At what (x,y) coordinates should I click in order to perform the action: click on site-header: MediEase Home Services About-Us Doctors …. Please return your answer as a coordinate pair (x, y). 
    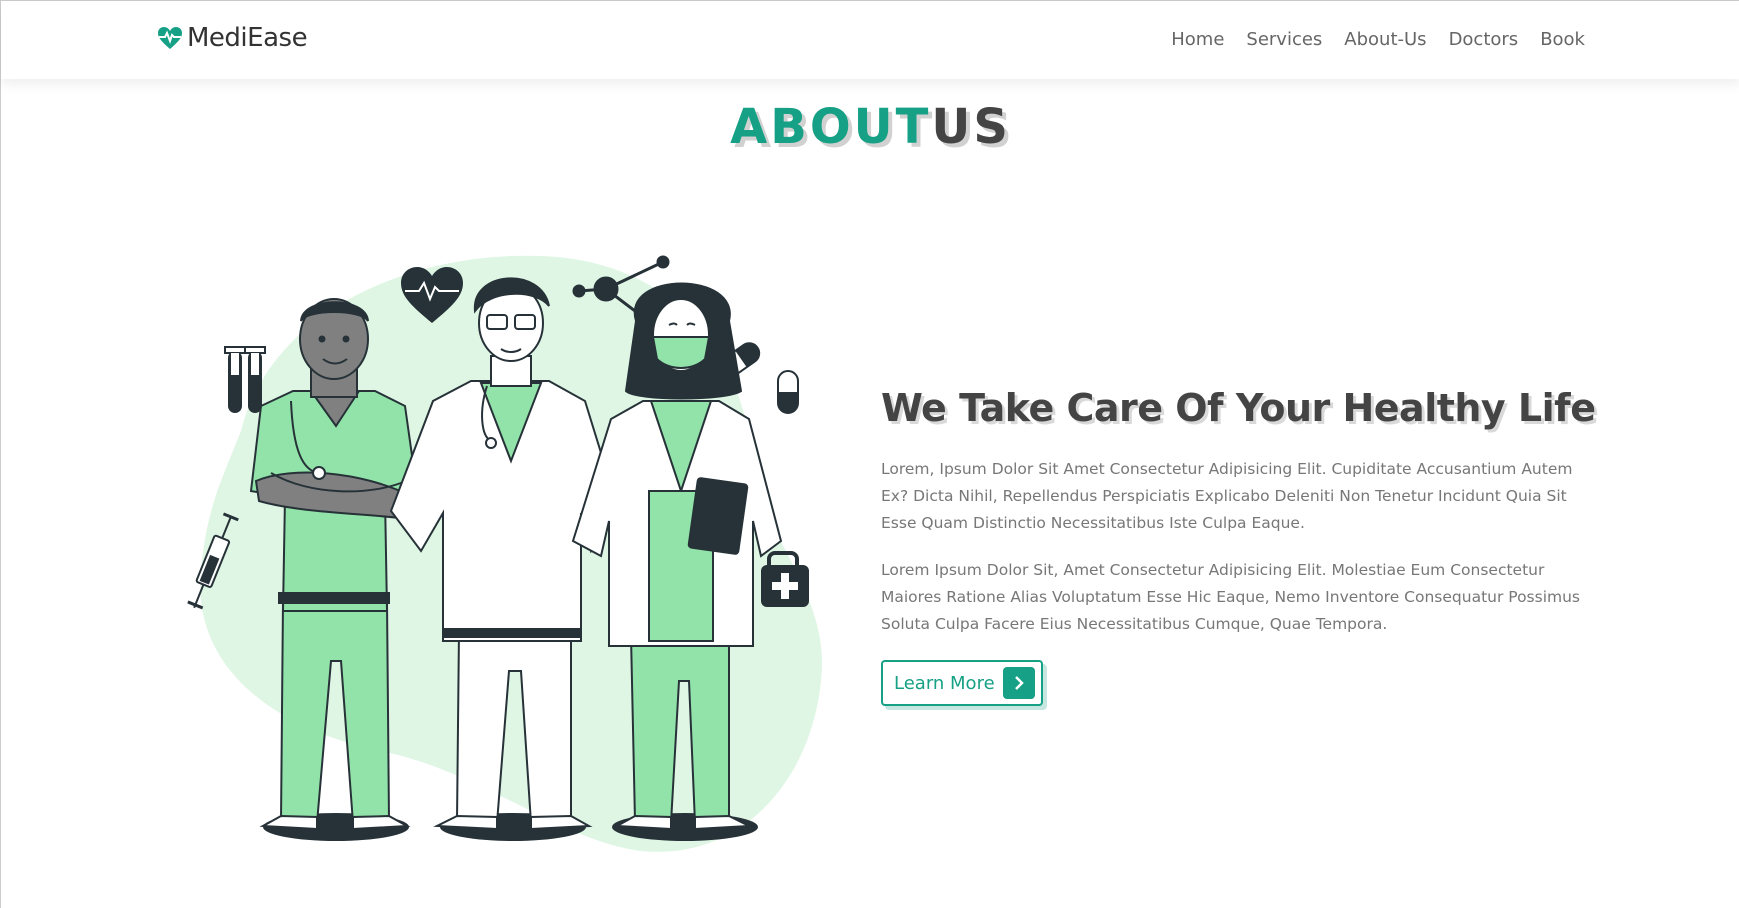
    Looking at the image, I should click on (870, 40).